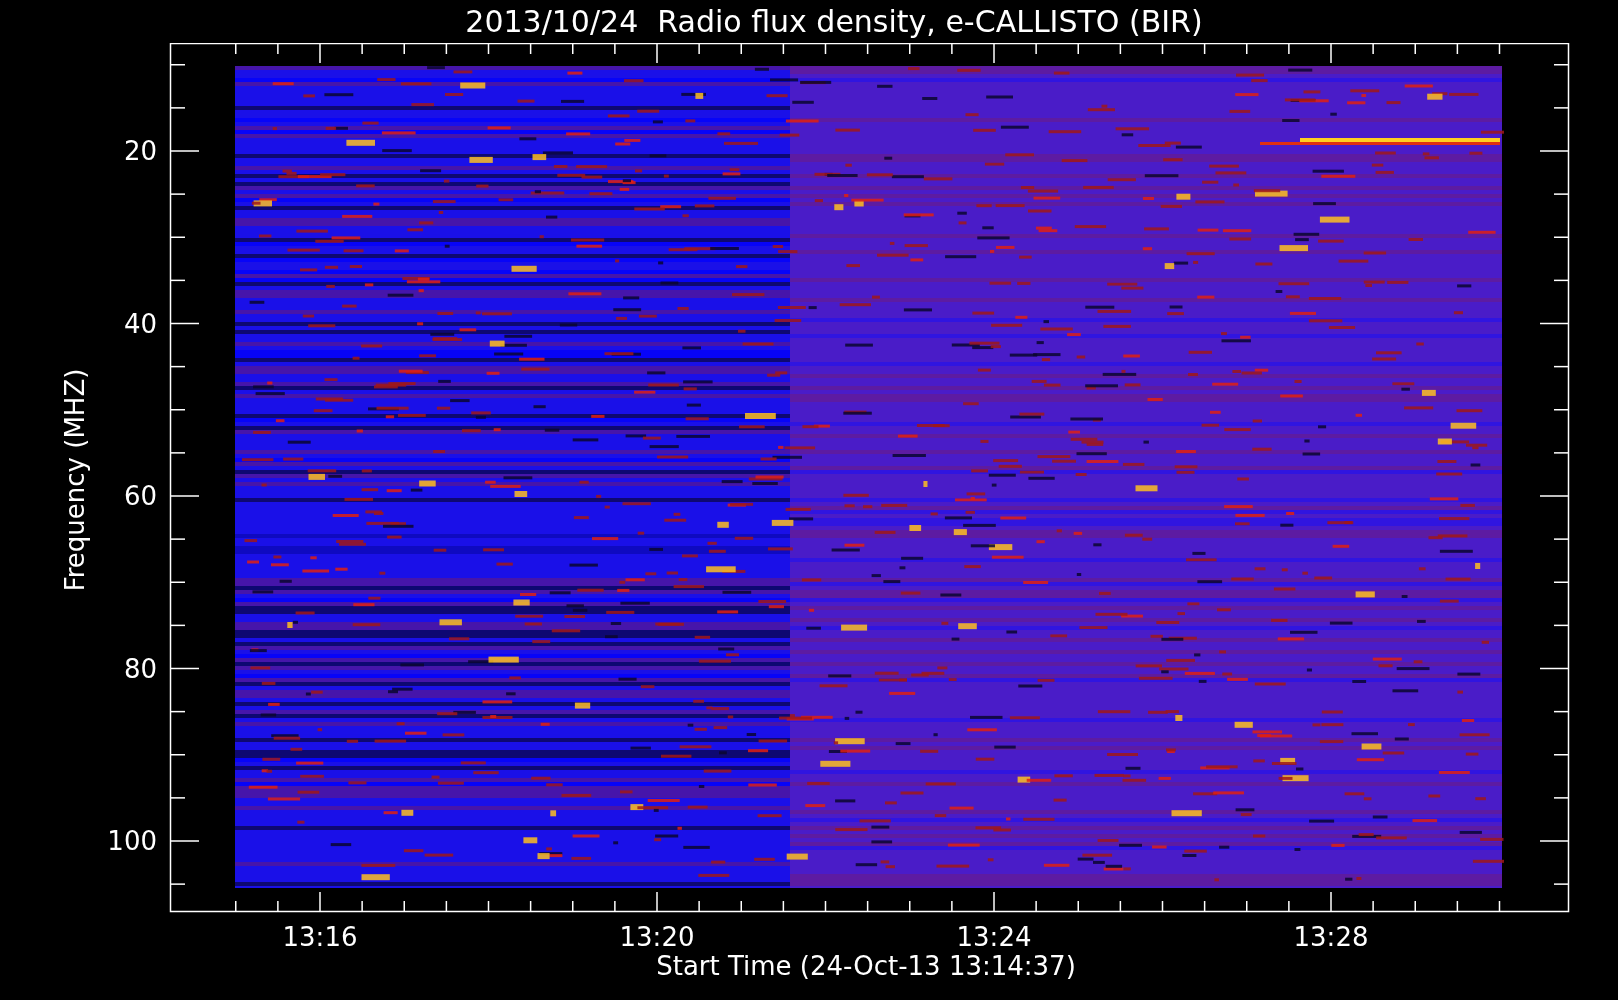  I want to click on tick-label: 60, so click(140, 496).